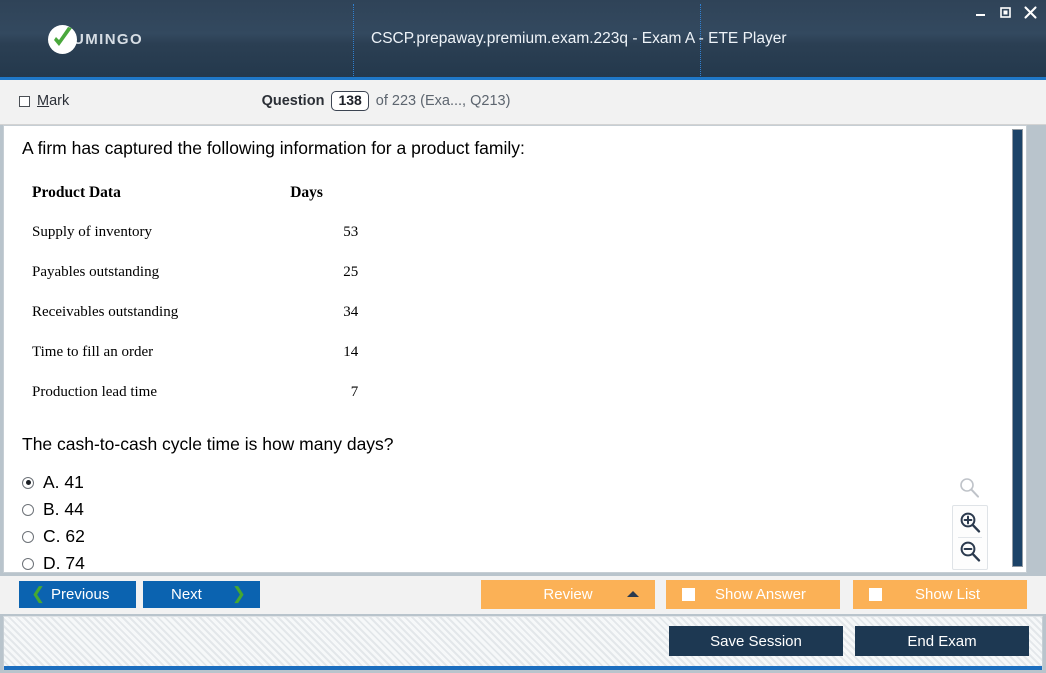  Describe the element at coordinates (209, 404) in the screenshot. I see `table-row: Production lead time 7` at that location.